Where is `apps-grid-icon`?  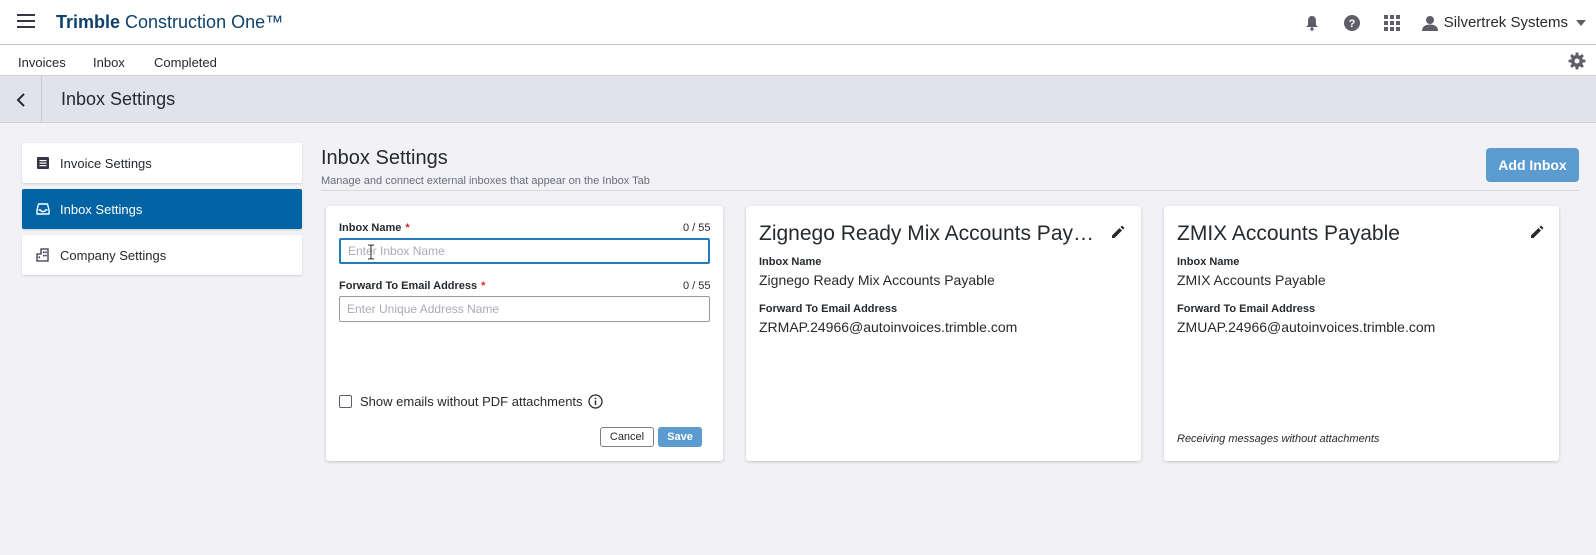 apps-grid-icon is located at coordinates (1392, 23).